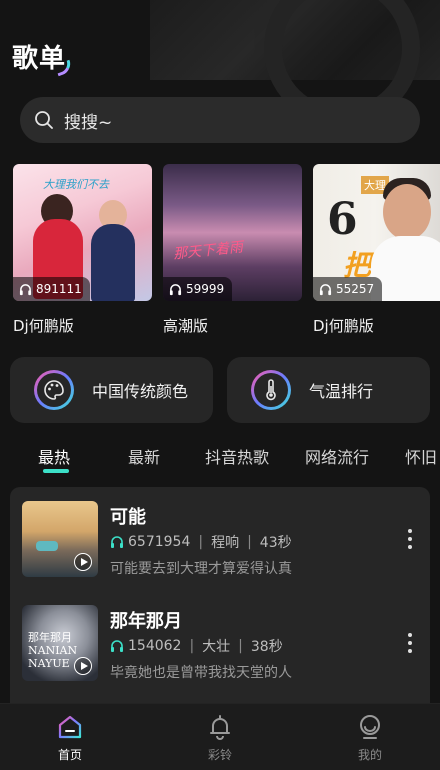 This screenshot has height=770, width=440. I want to click on feature-label: 中国传统颜色, so click(140, 391).